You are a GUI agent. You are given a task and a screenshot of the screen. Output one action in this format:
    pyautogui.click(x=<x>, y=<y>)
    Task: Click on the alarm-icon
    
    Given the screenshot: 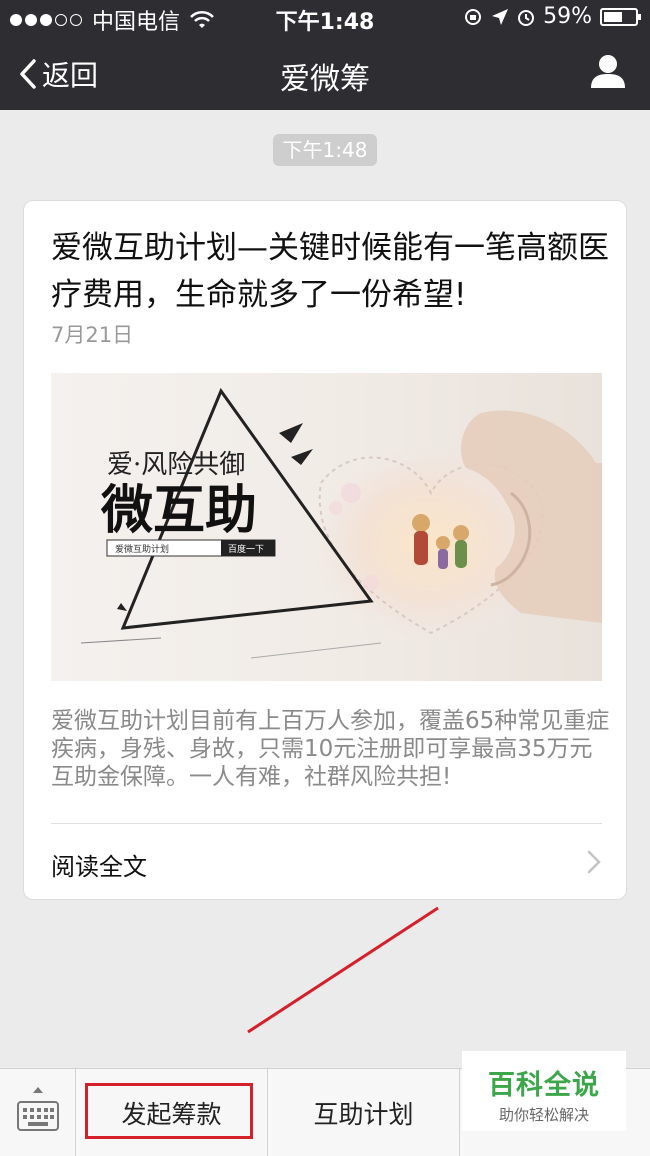 What is the action you would take?
    pyautogui.click(x=526, y=17)
    